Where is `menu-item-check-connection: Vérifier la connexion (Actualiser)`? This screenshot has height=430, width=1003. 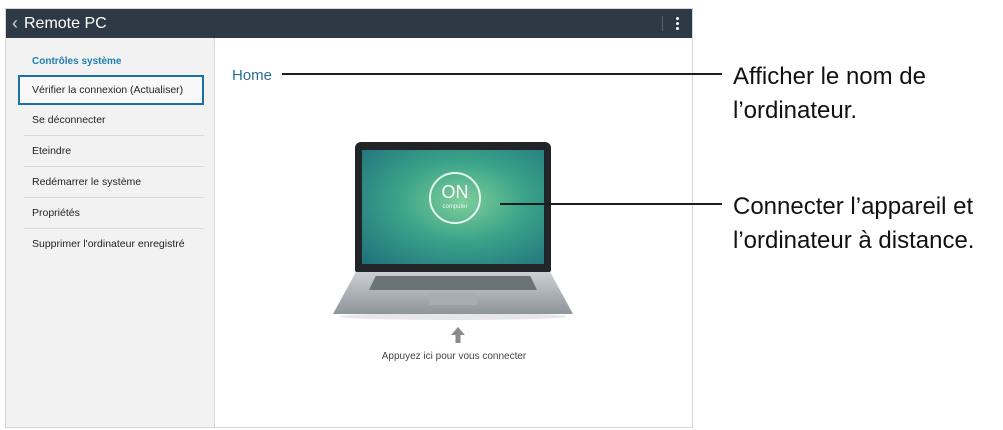 menu-item-check-connection: Vérifier la connexion (Actualiser) is located at coordinates (111, 90).